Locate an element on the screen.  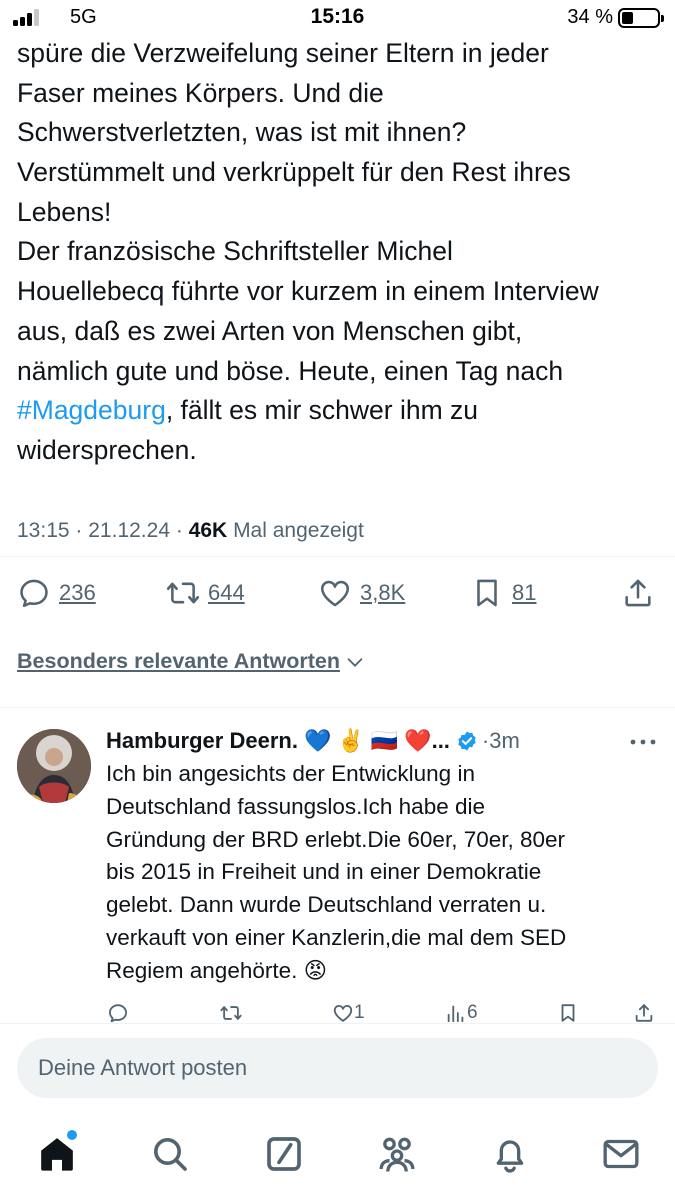
reply-action-bar: 1 6 is located at coordinates (337, 1012).